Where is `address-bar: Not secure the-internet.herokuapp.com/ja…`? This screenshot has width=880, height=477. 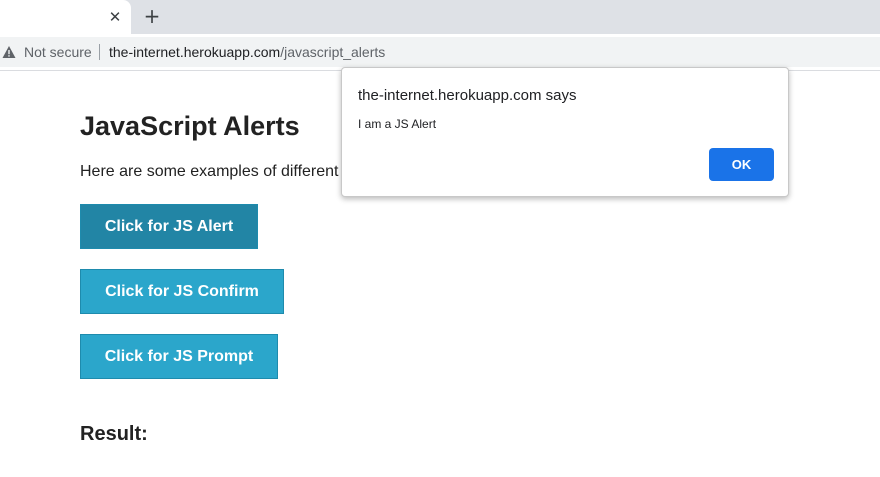 address-bar: Not secure the-internet.herokuapp.com/ja… is located at coordinates (440, 52).